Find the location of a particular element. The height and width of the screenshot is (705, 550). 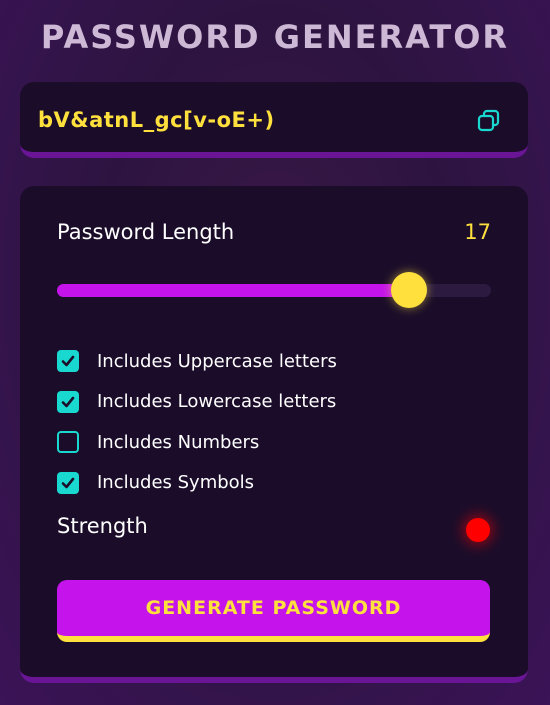

password-text: bV&atnL_gc[v-oE+) is located at coordinates (156, 120).